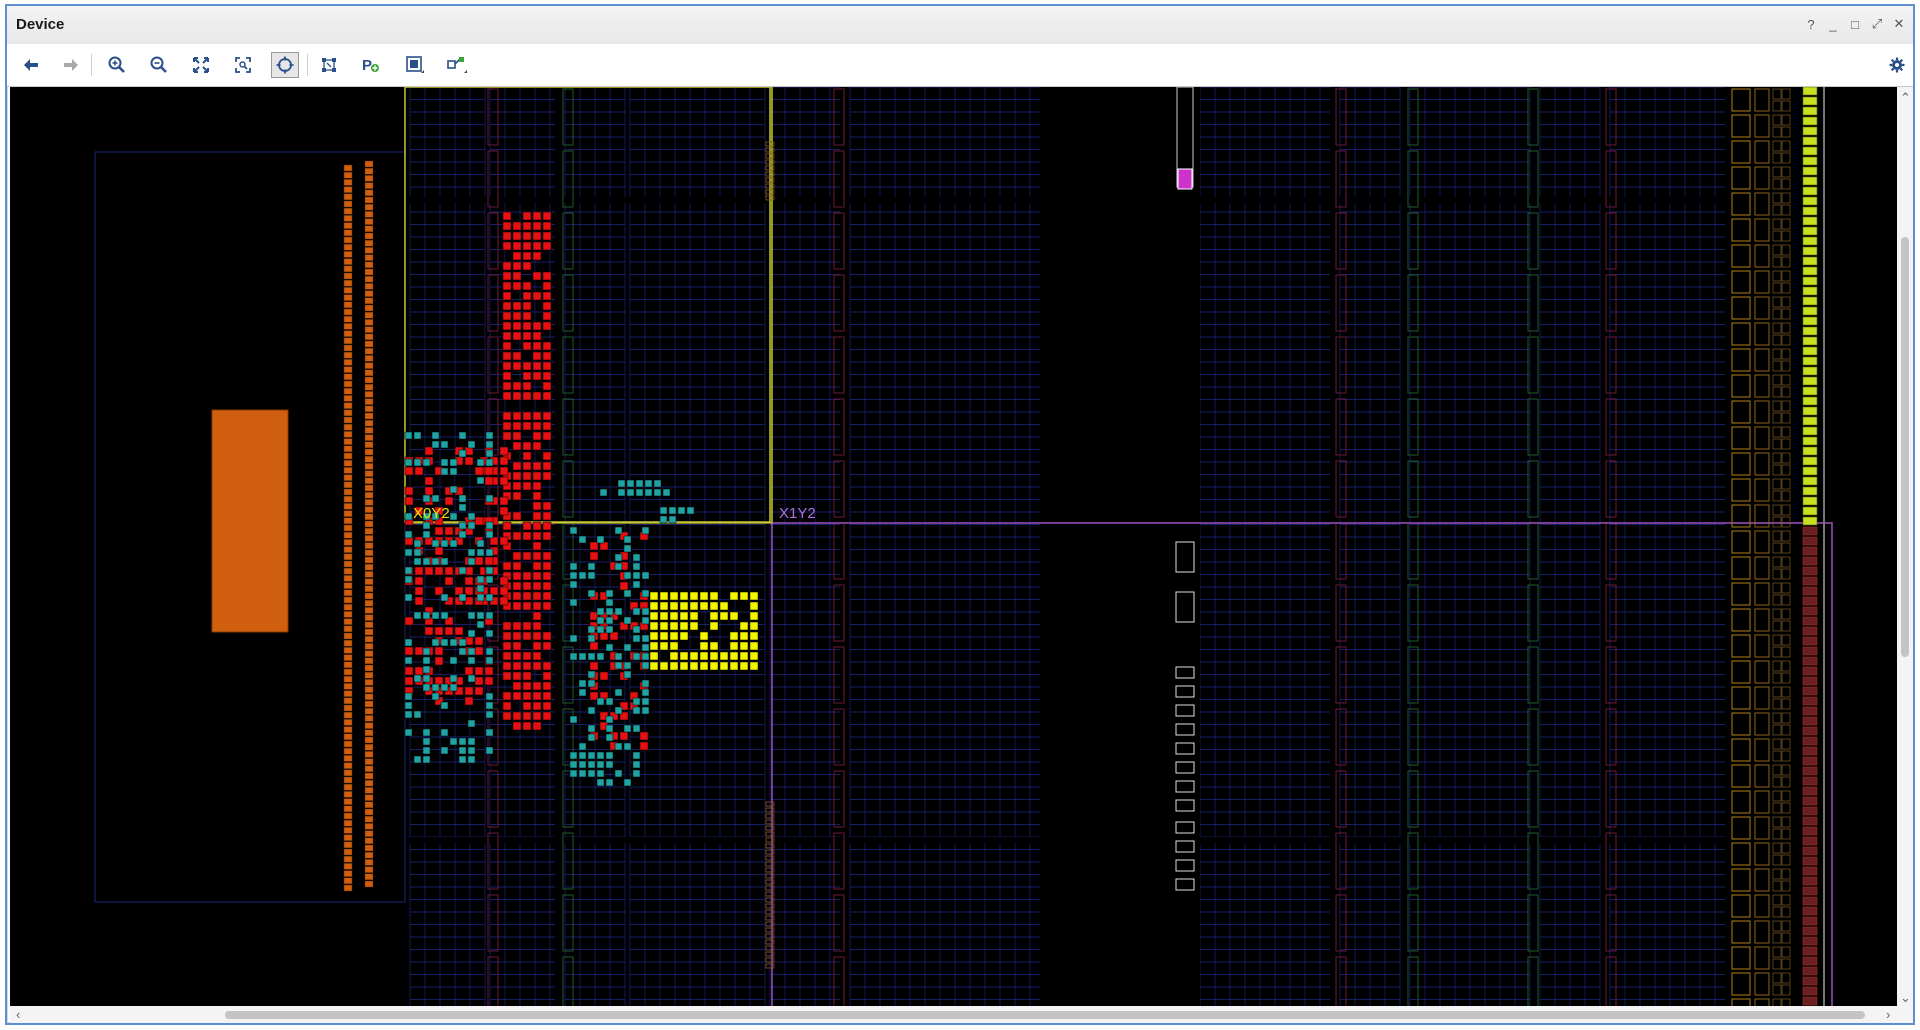 Image resolution: width=1920 pixels, height=1030 pixels. I want to click on horizontal-scrollbar: ‹ ›, so click(961, 1014).